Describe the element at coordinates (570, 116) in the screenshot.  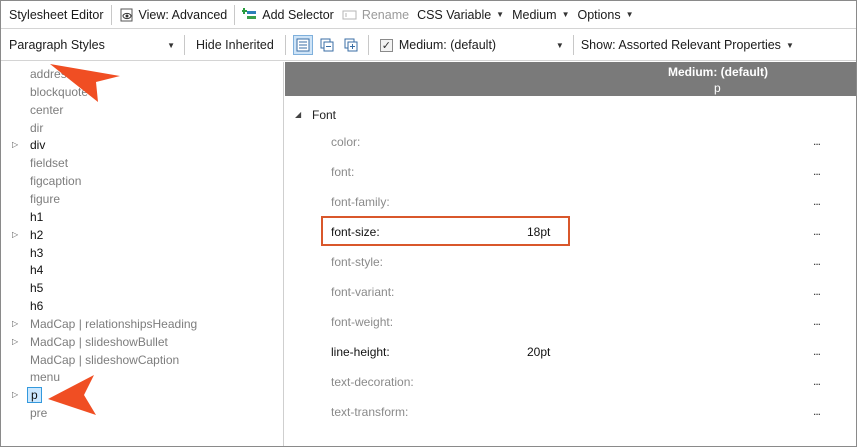
I see `font-group-header: ◢ Font` at that location.